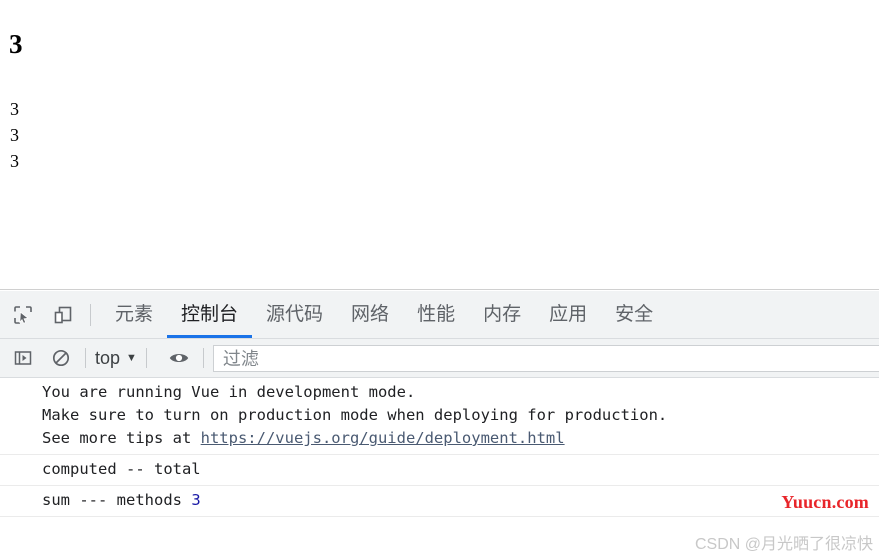 This screenshot has height=558, width=879. Describe the element at coordinates (179, 358) in the screenshot. I see `live-expression-eye-icon` at that location.